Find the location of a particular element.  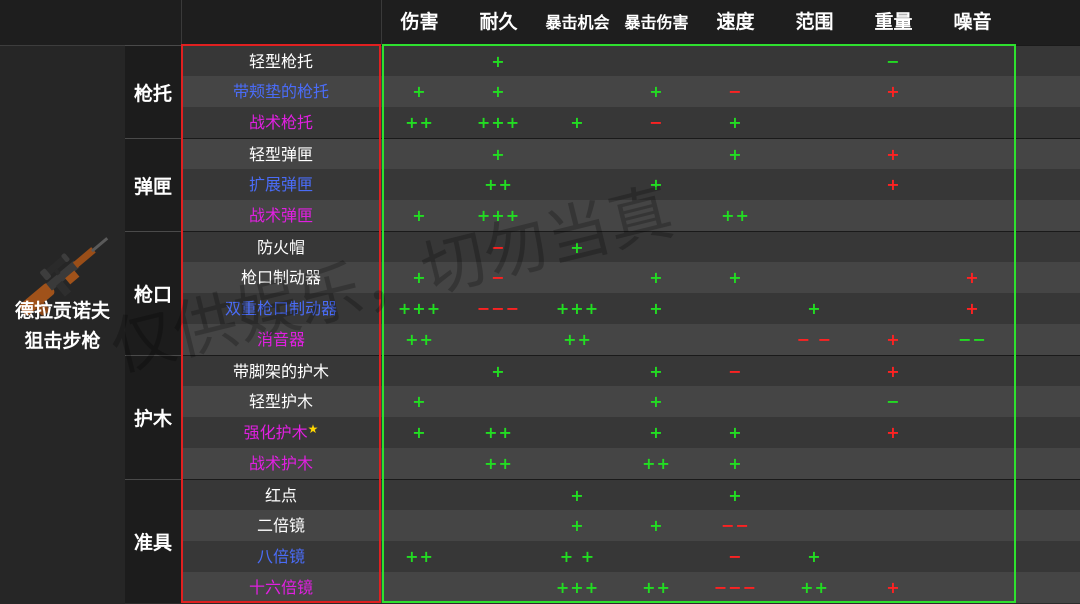

attachment-name-text: 二倍镜 is located at coordinates (280, 525).